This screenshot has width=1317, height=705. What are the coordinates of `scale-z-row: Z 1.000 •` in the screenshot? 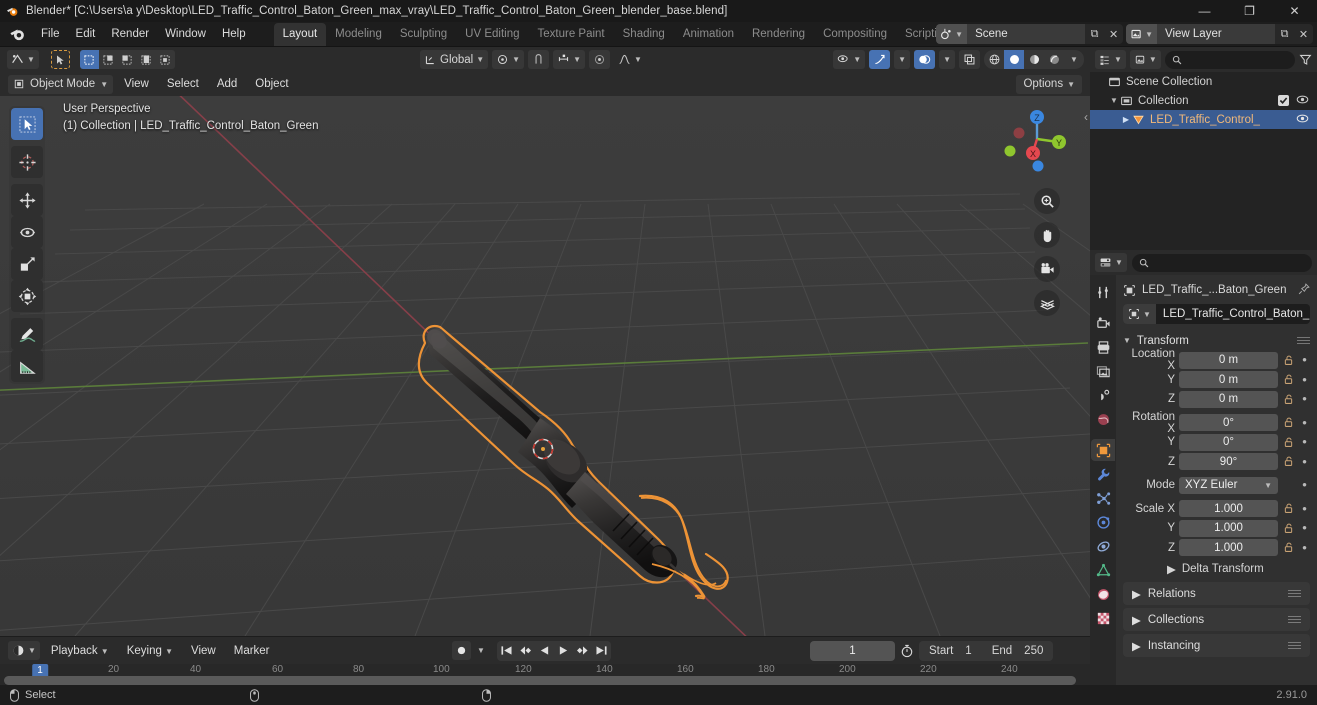 It's located at (1216, 548).